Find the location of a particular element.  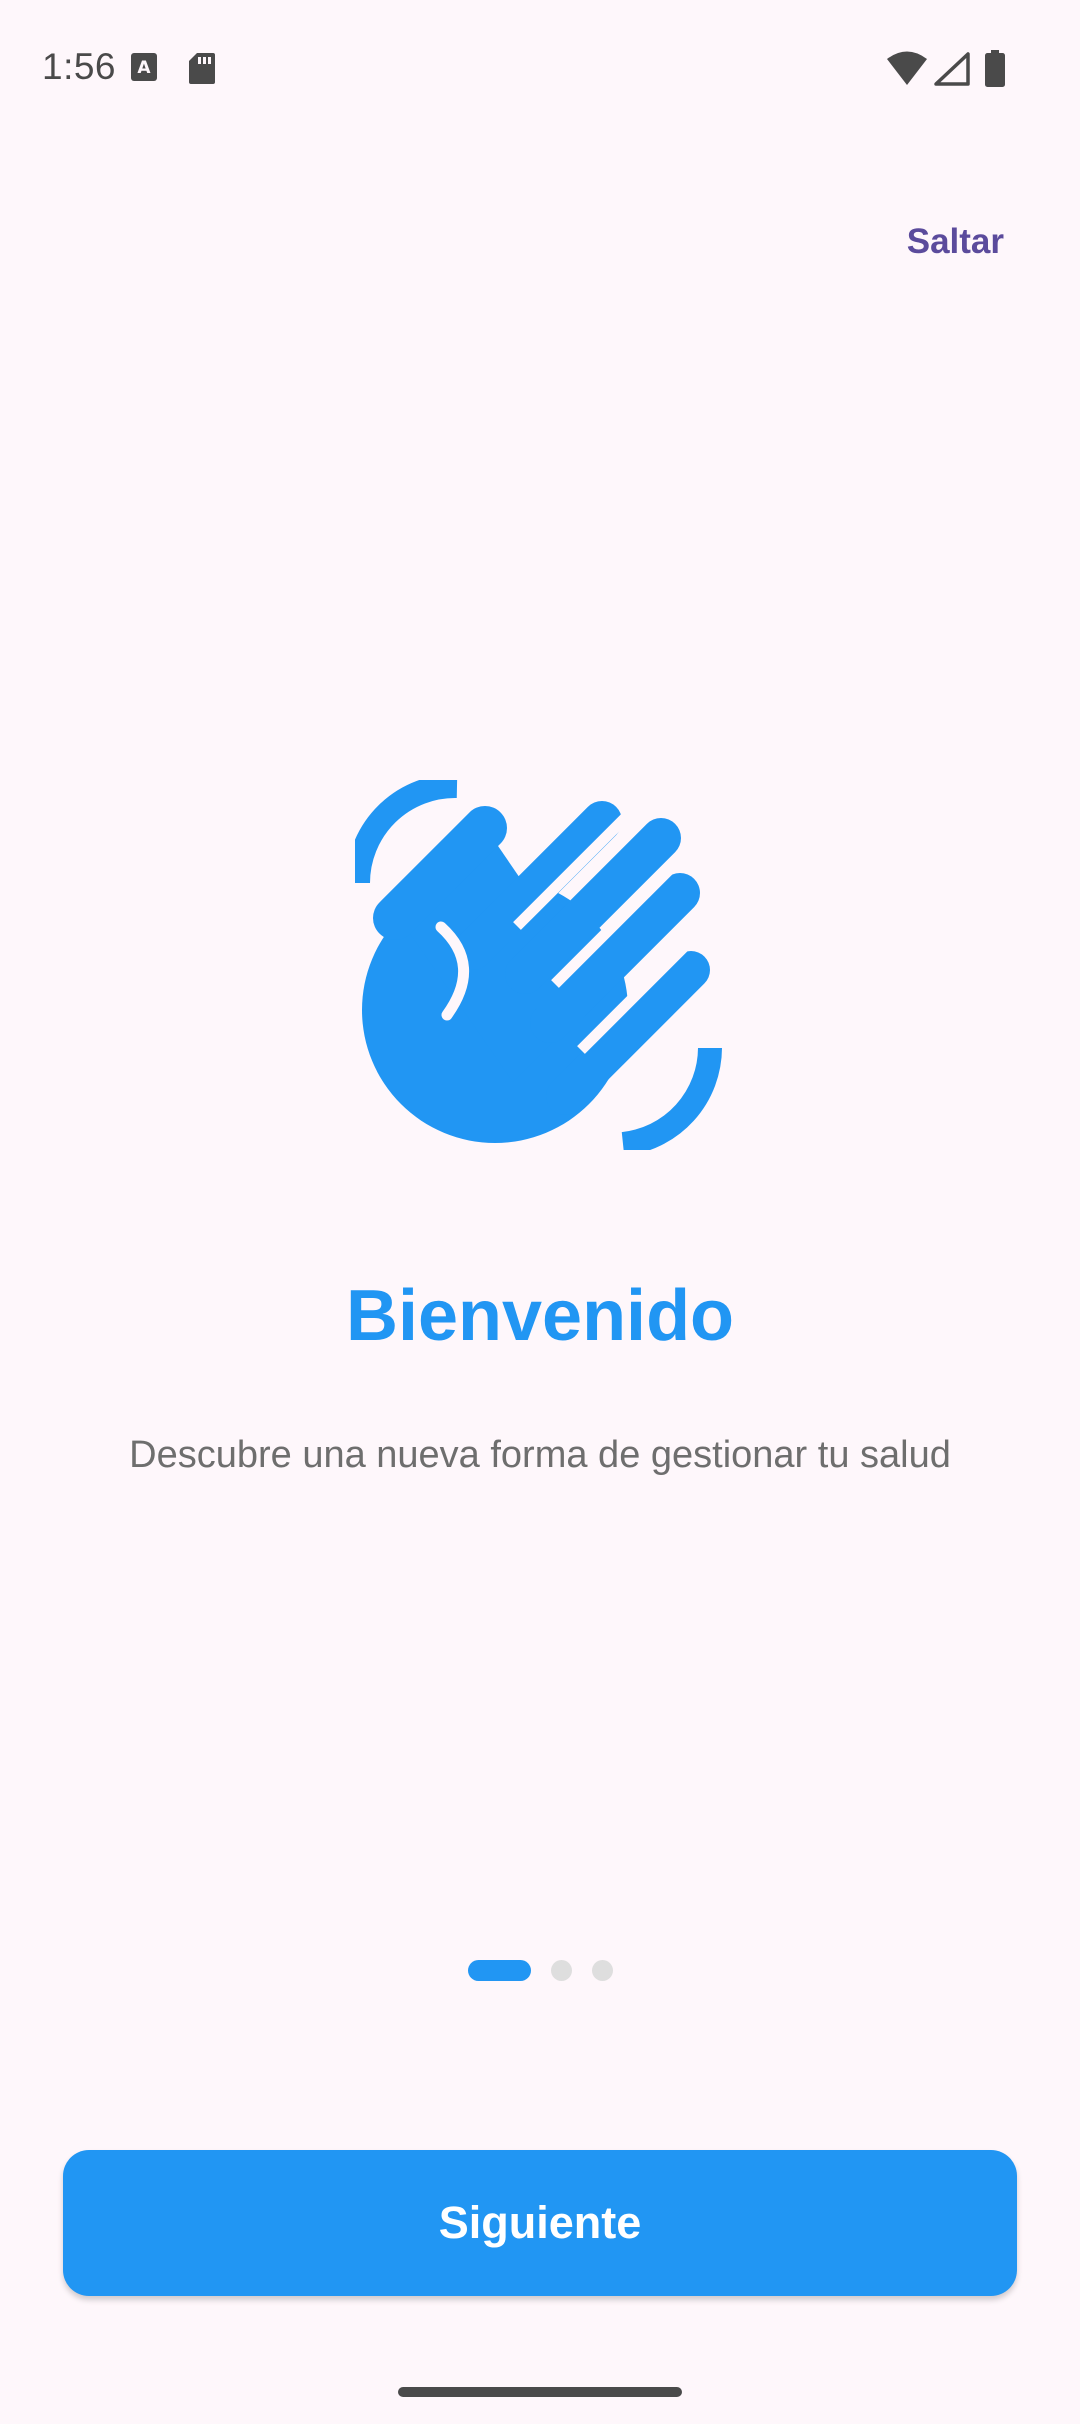

signal-icon is located at coordinates (952, 69).